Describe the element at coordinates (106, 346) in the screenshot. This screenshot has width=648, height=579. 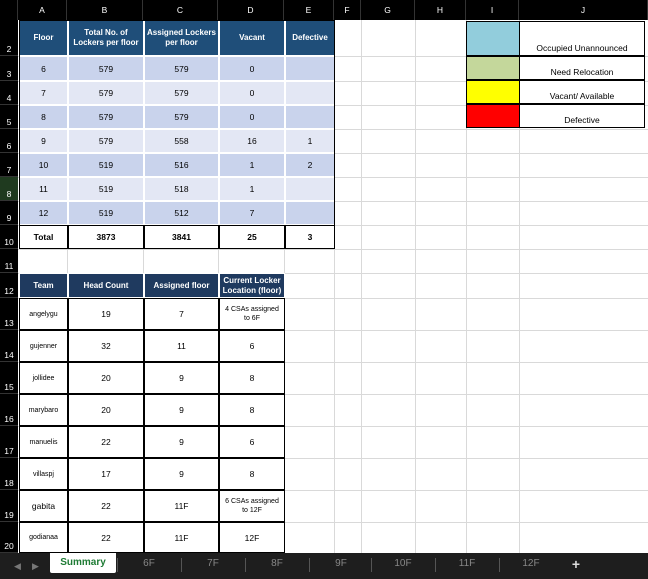
I see `table2-cell: 32` at that location.